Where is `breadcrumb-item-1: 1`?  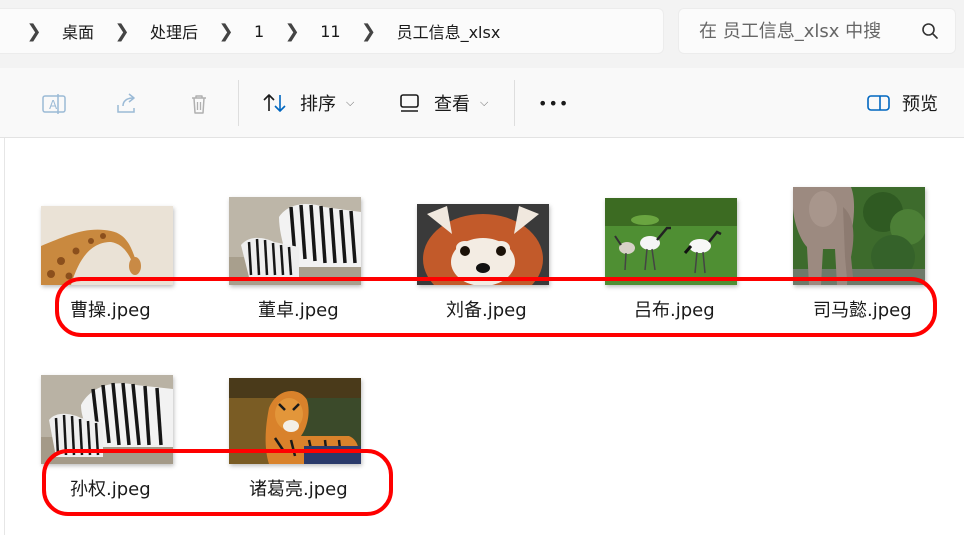
breadcrumb-item-1: 1 is located at coordinates (259, 31).